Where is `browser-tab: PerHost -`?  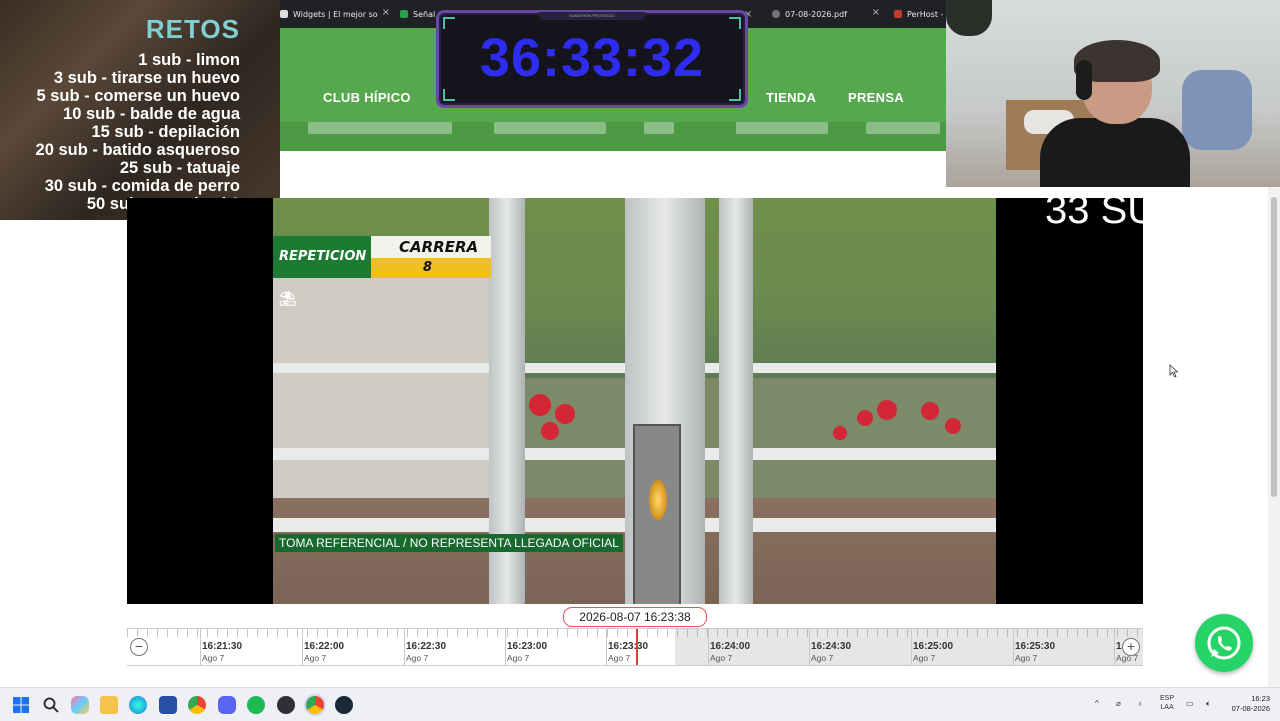 browser-tab: PerHost - is located at coordinates (920, 14).